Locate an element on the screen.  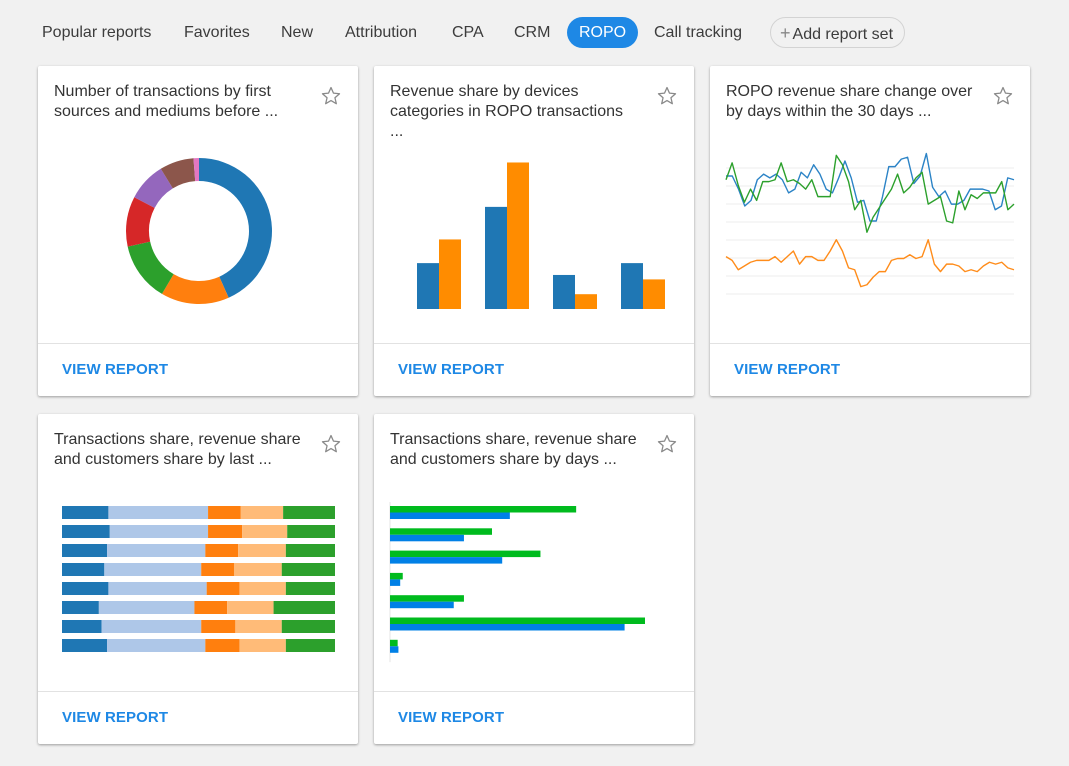
add-report-set-button: + Add report set is located at coordinates (838, 32).